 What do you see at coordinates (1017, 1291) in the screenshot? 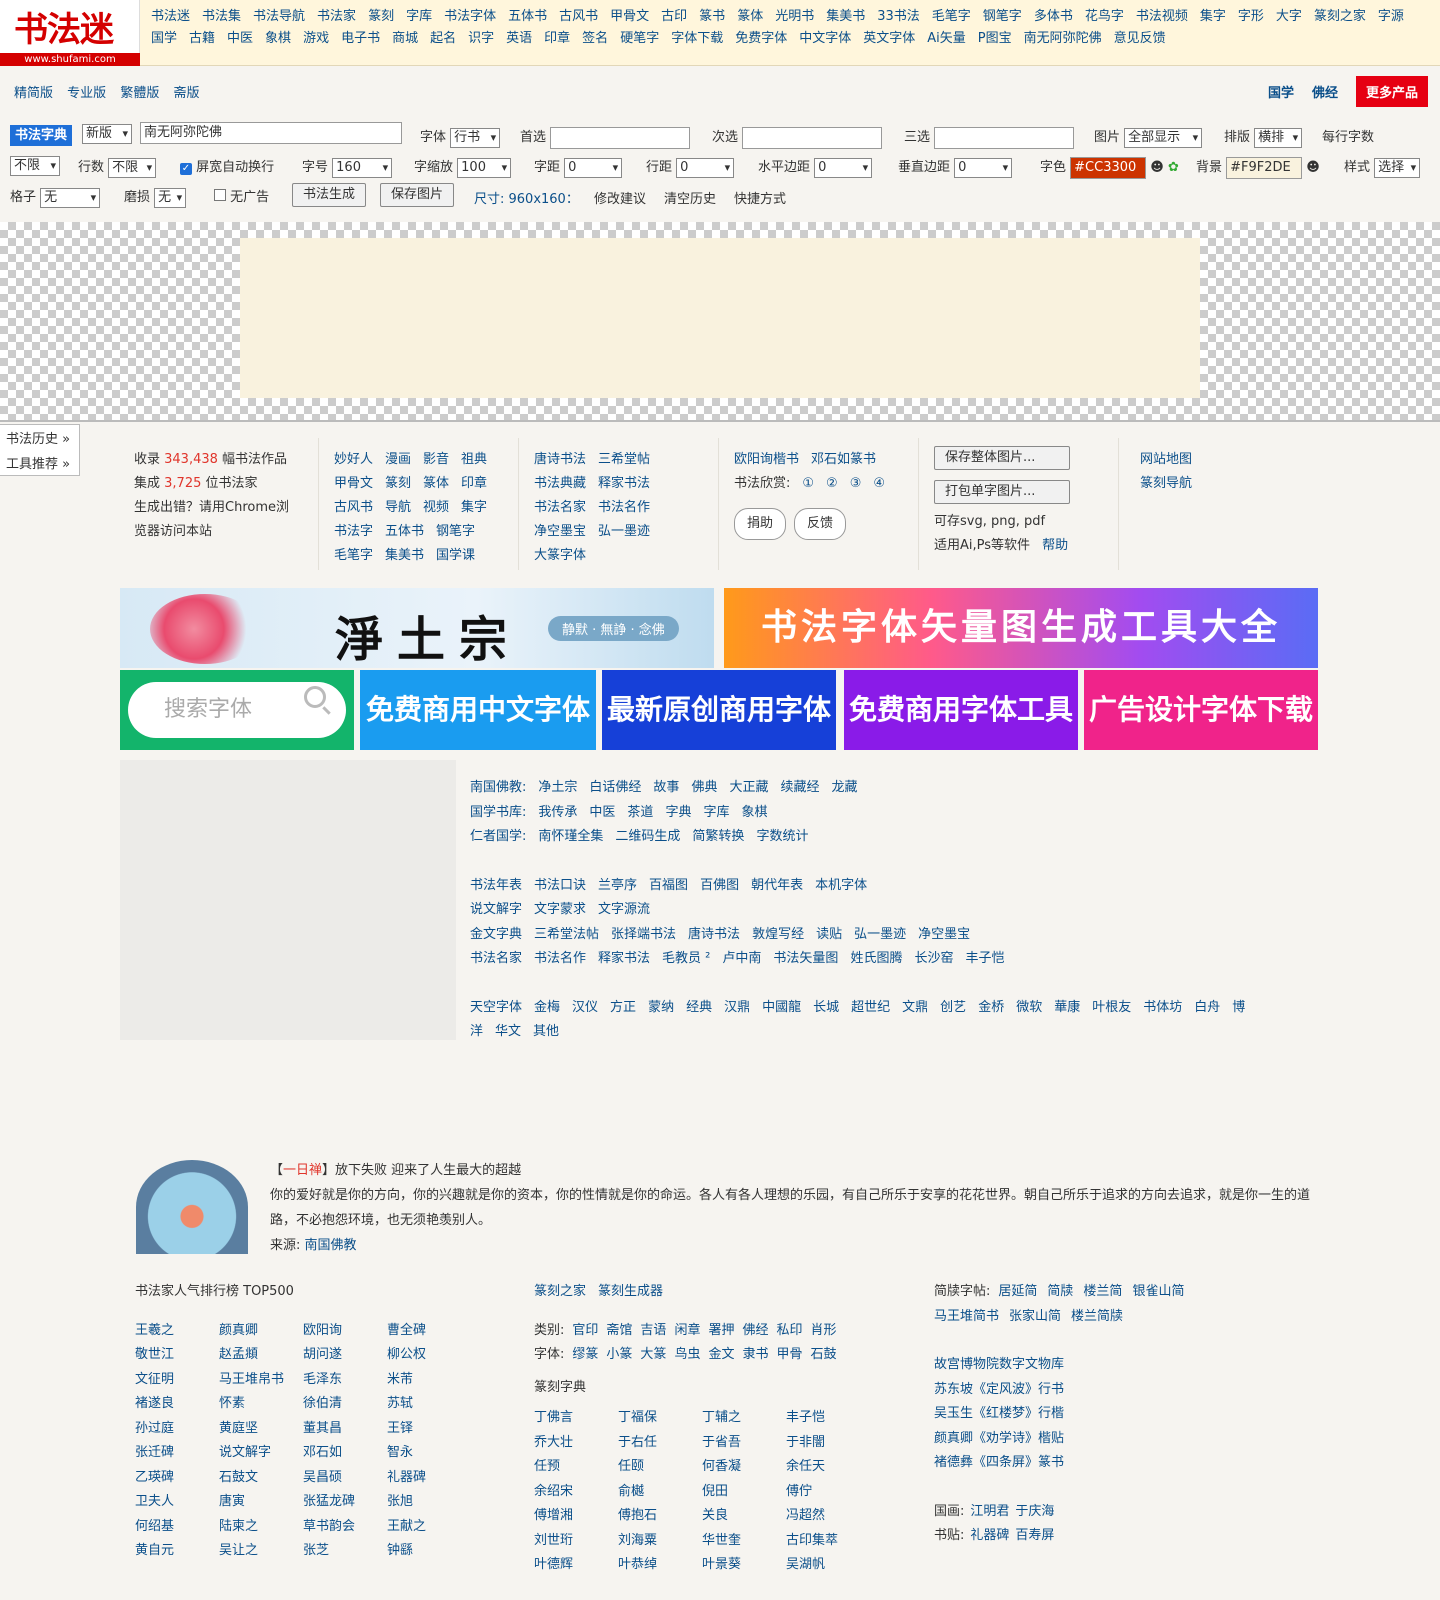
I see `slips-link: 居延简` at bounding box center [1017, 1291].